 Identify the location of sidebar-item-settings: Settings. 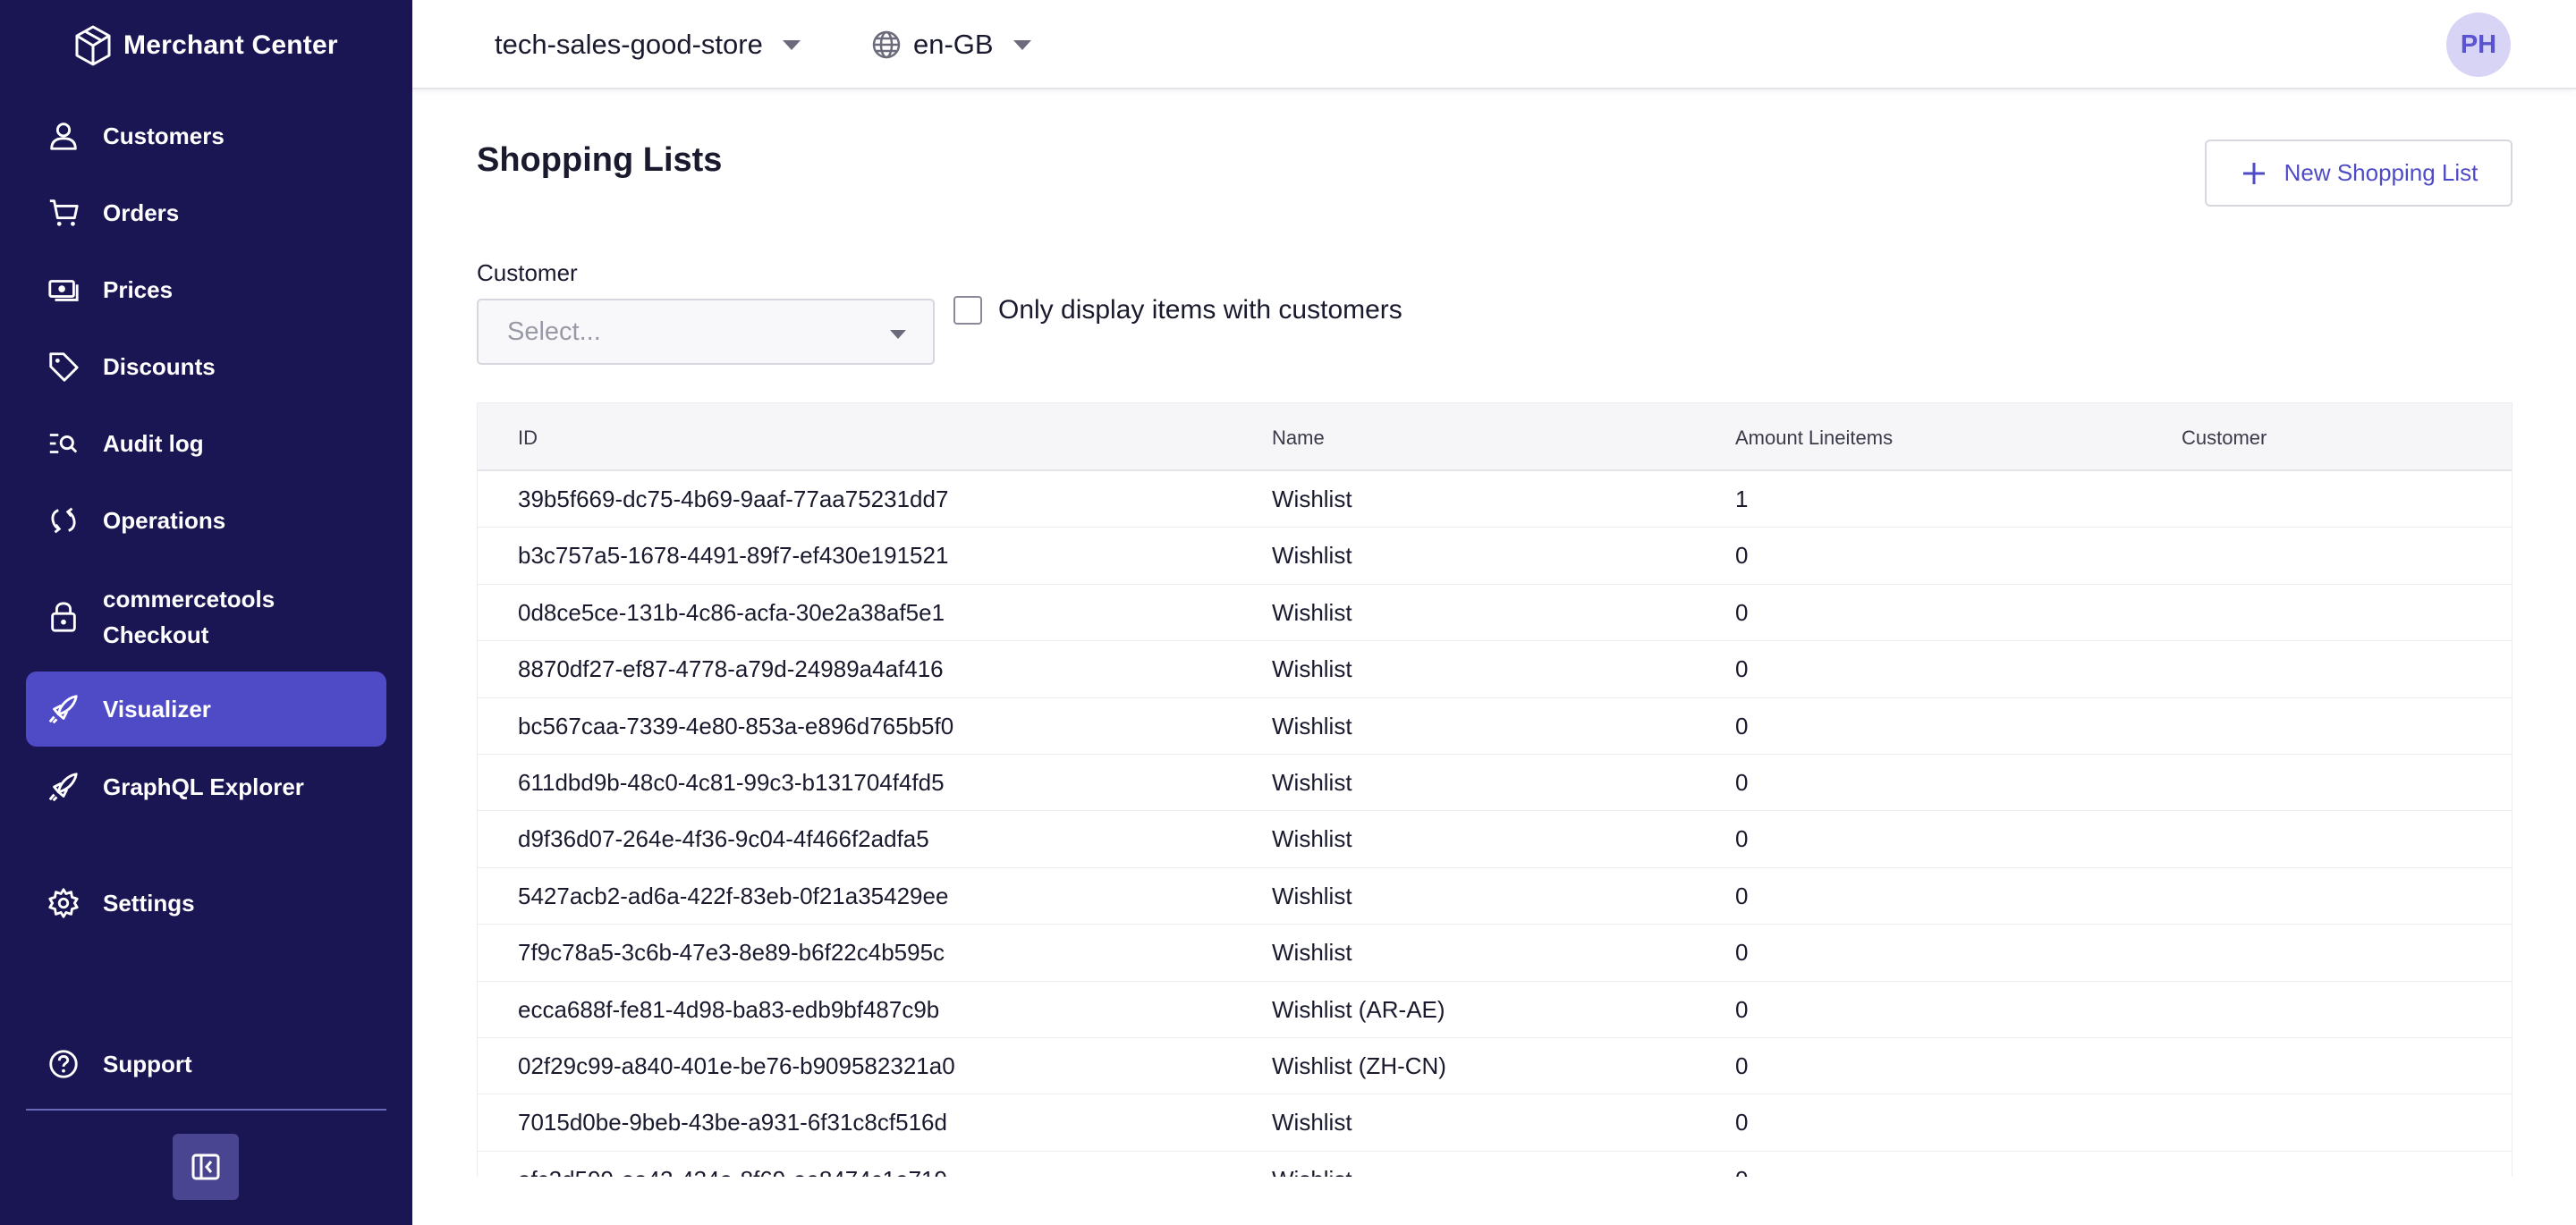
(206, 903).